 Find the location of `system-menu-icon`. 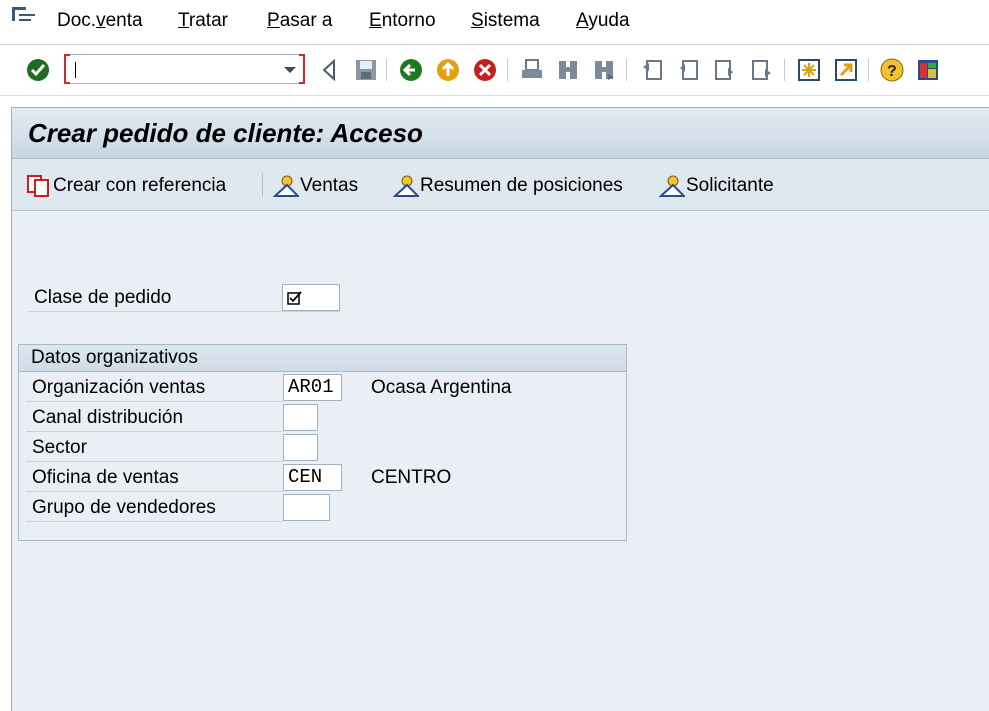

system-menu-icon is located at coordinates (24, 16).